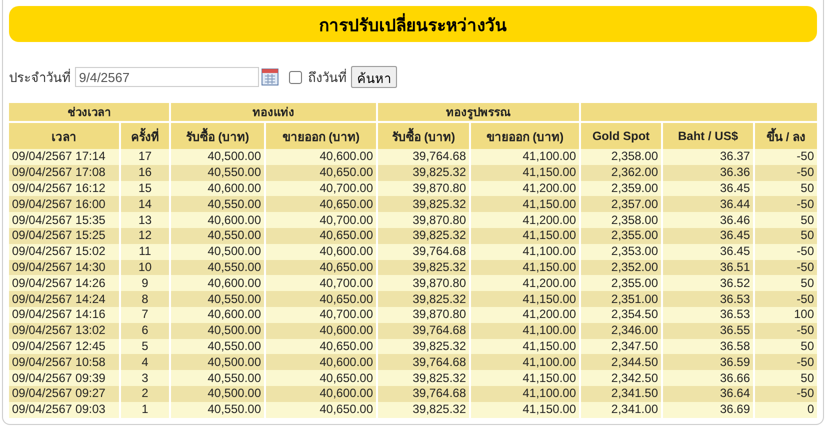  I want to click on table-cell: 2,355.00, so click(621, 236).